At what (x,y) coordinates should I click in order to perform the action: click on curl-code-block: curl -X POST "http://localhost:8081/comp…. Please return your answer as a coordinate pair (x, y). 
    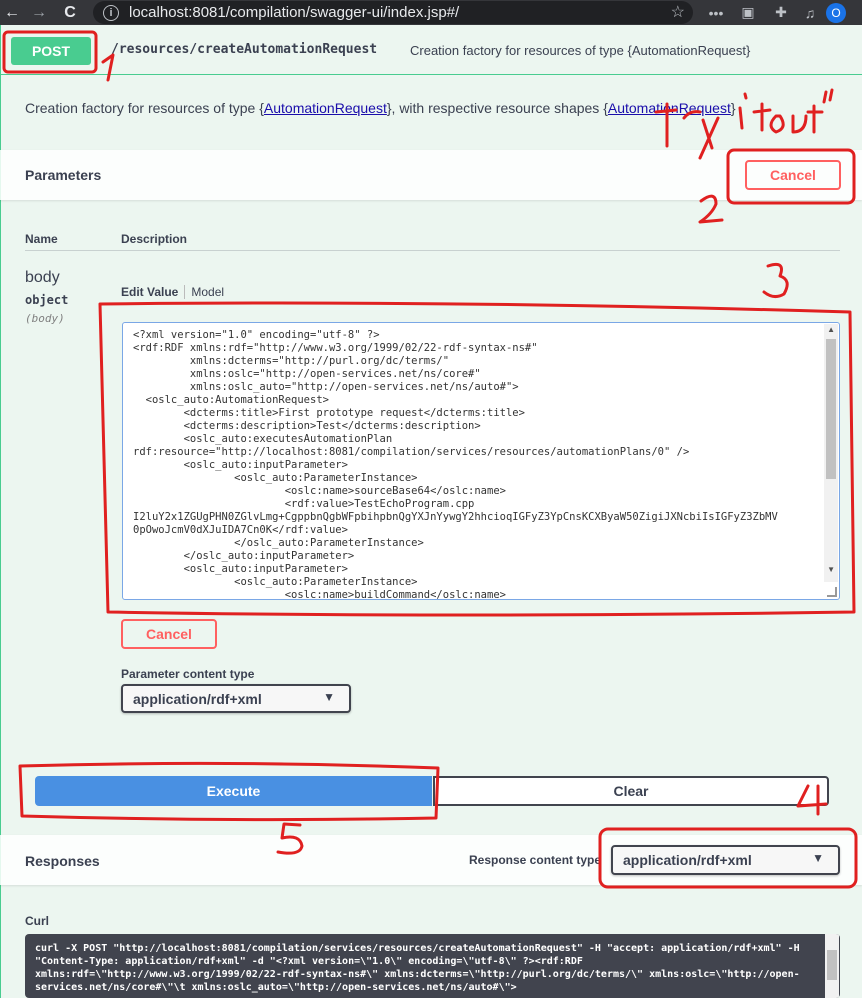
    Looking at the image, I should click on (432, 966).